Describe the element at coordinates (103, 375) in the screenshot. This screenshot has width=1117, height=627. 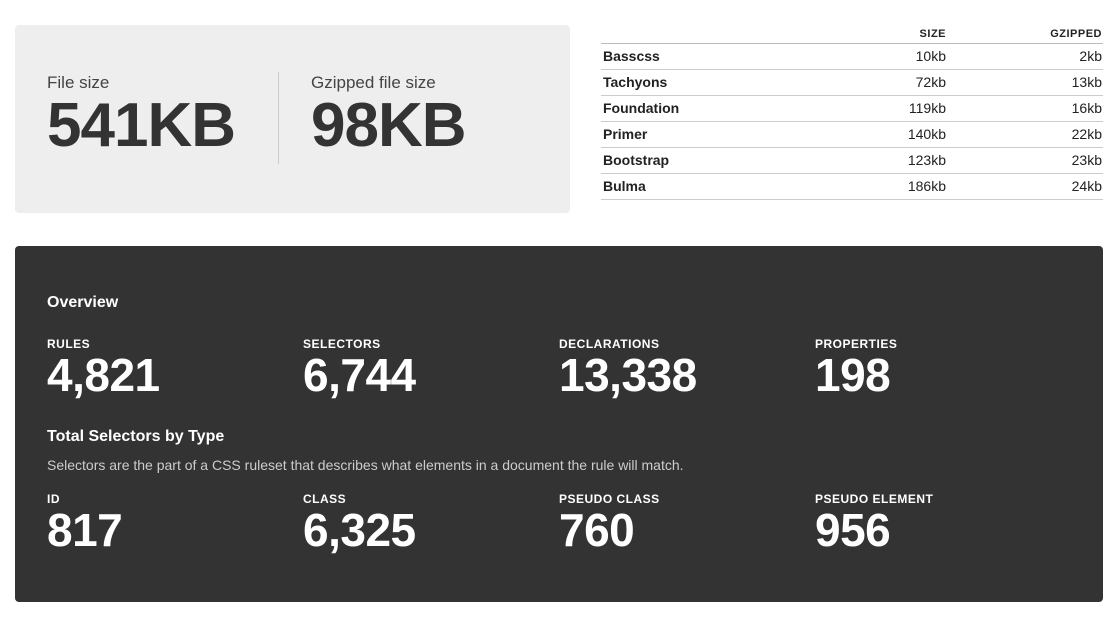
I see `stat-value: 4,821` at that location.